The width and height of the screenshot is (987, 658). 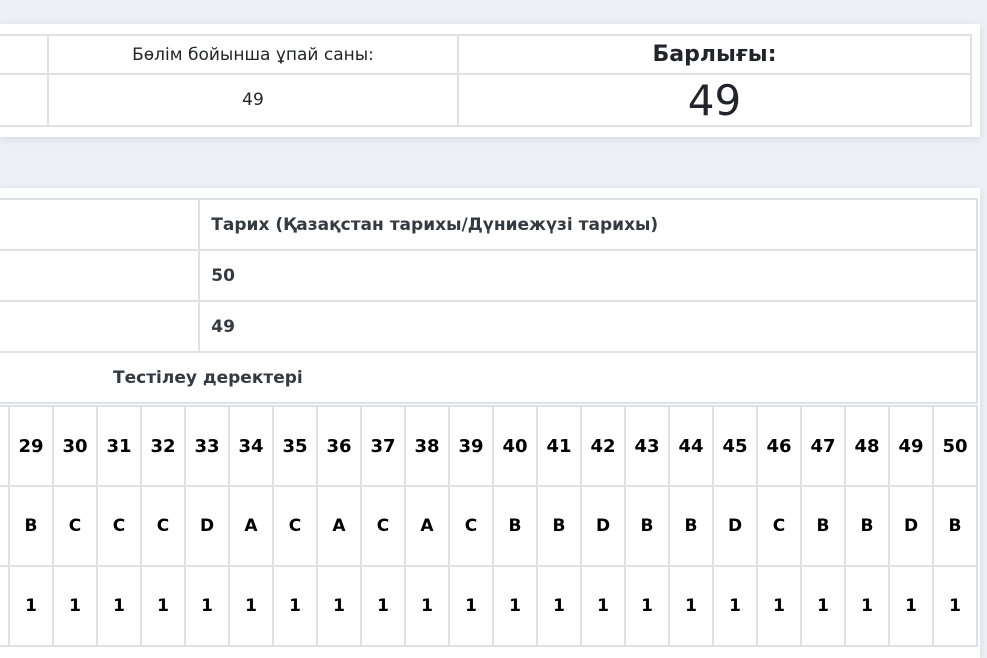 What do you see at coordinates (339, 446) in the screenshot?
I see `question-number-cell: 36` at bounding box center [339, 446].